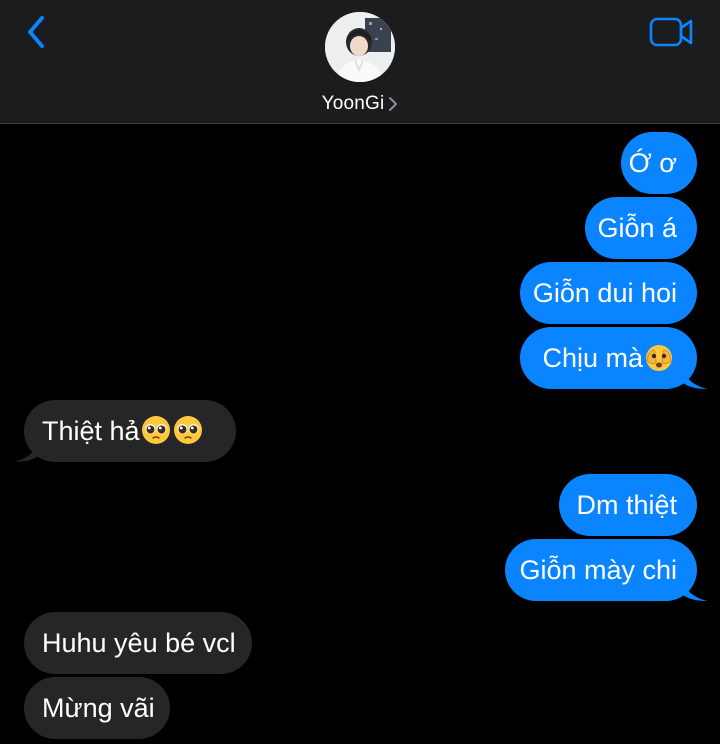 The height and width of the screenshot is (744, 720). I want to click on message-text: Giỗn á, so click(637, 228).